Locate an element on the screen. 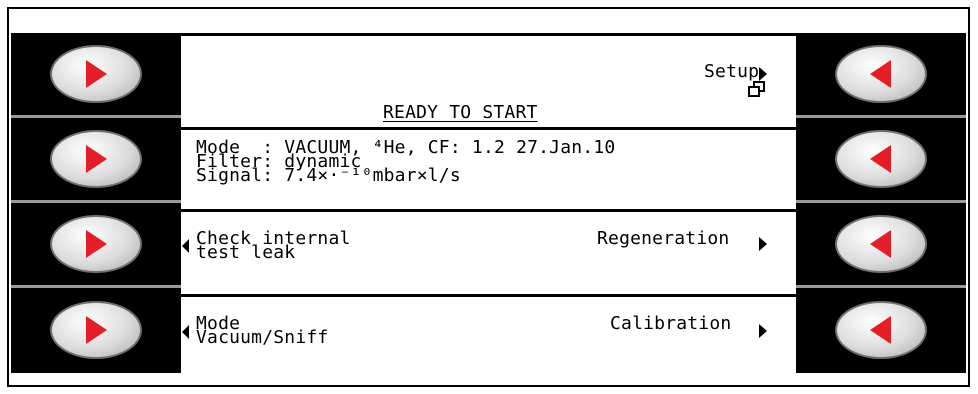  right-softkey-3-button is located at coordinates (881, 244).